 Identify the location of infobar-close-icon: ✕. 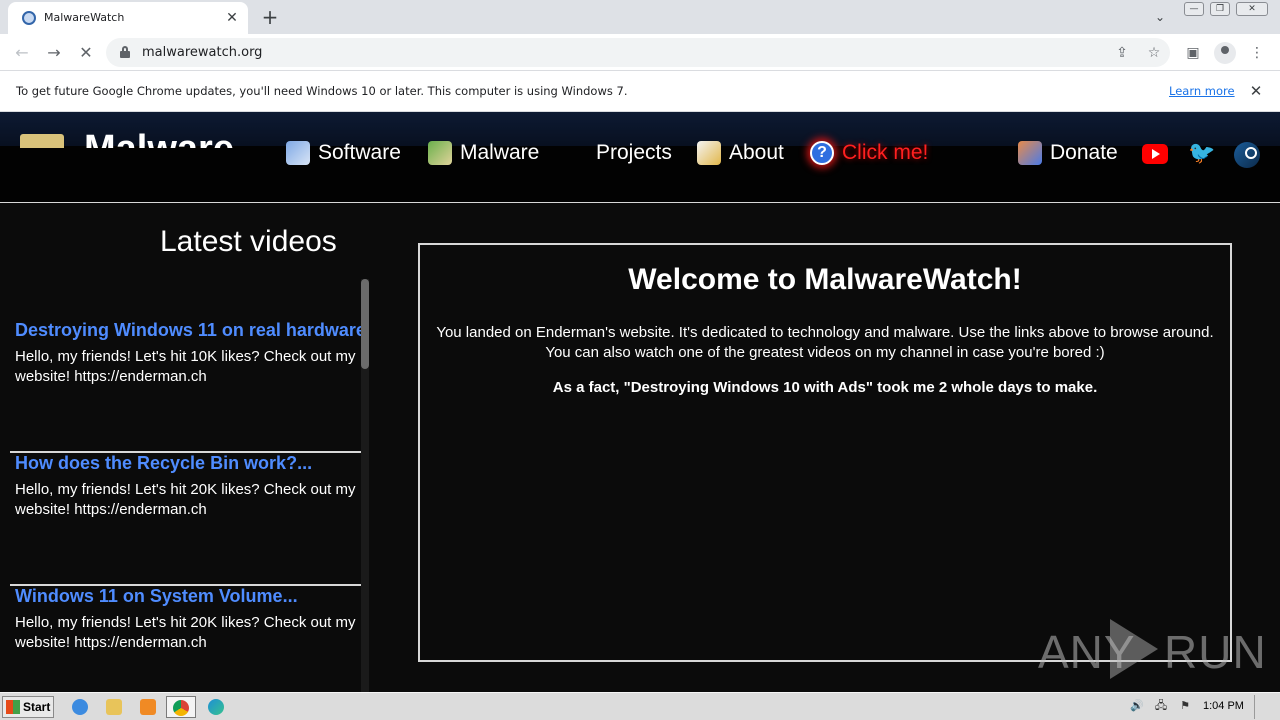
(1256, 91).